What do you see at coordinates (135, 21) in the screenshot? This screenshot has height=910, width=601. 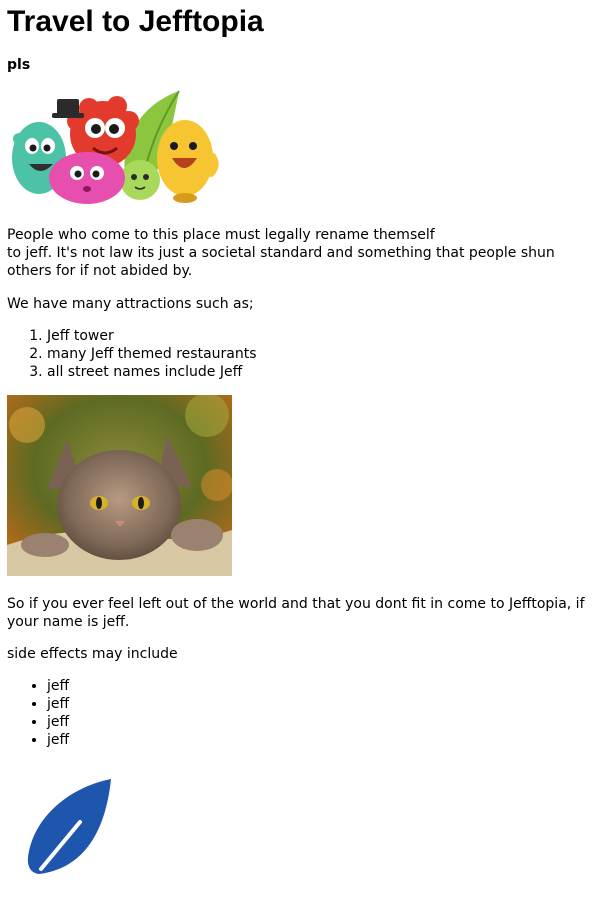 I see `page-title: Travel to Jefftopia` at bounding box center [135, 21].